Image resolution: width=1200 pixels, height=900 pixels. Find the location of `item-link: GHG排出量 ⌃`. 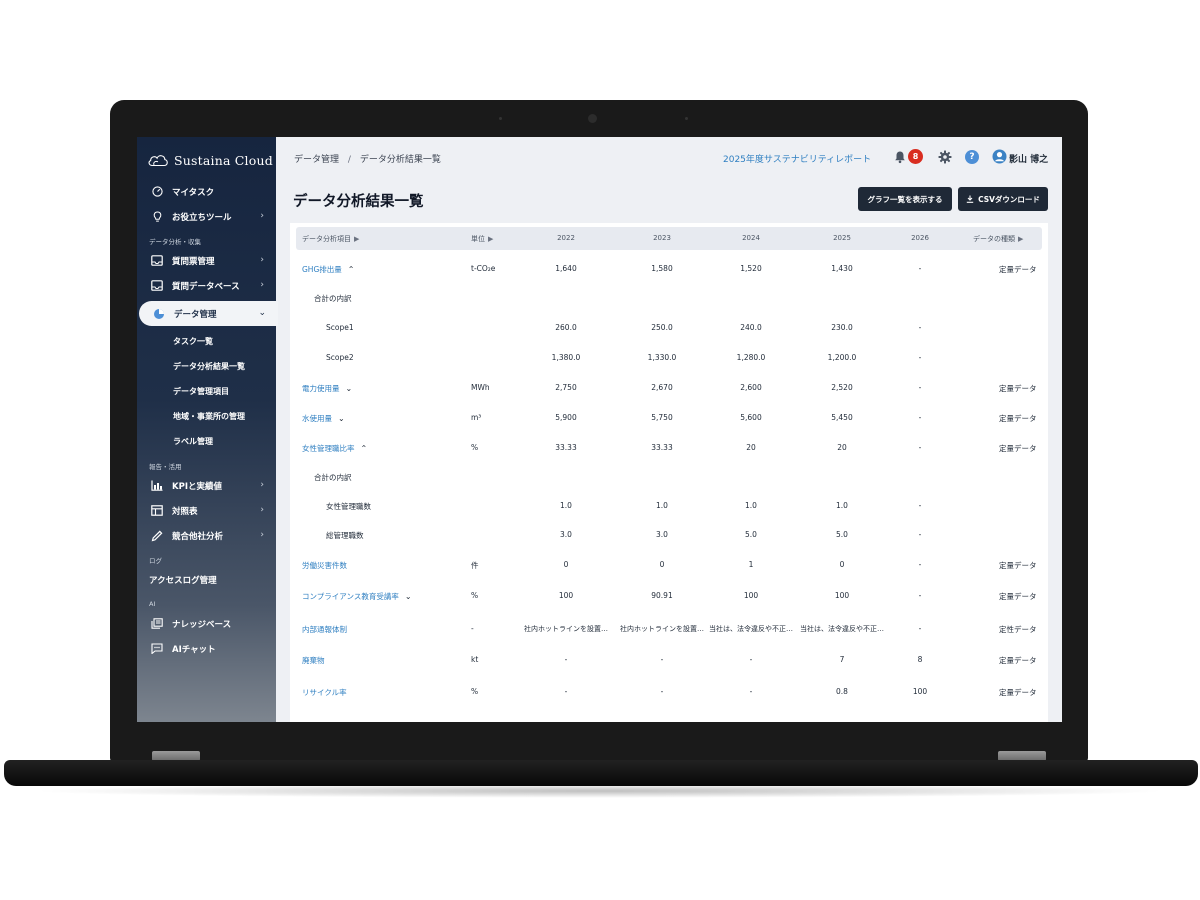

item-link: GHG排出量 ⌃ is located at coordinates (328, 269).